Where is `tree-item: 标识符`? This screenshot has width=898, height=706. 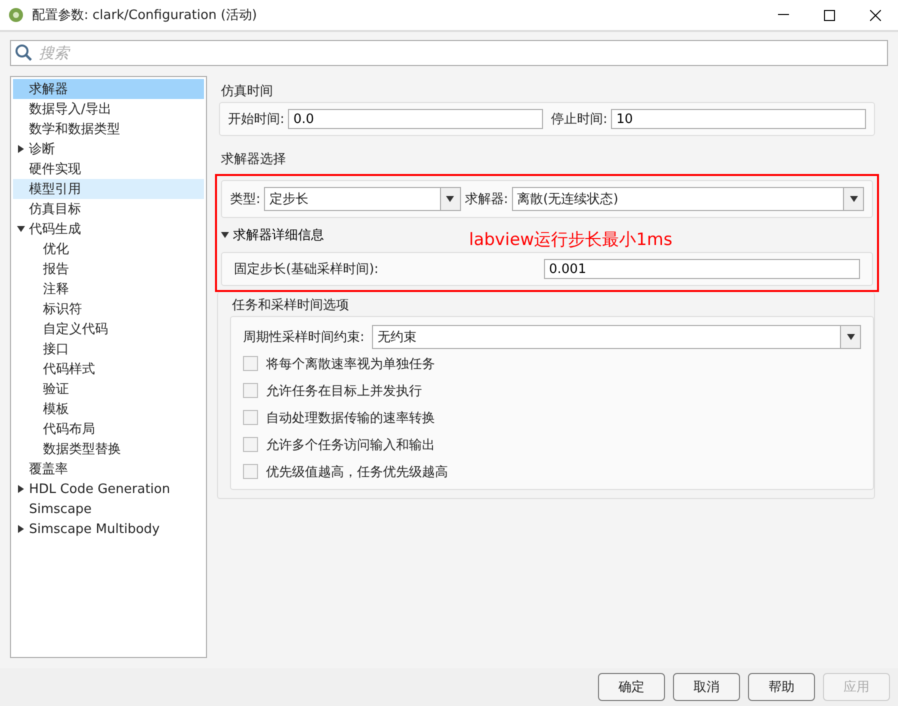
tree-item: 标识符 is located at coordinates (108, 309).